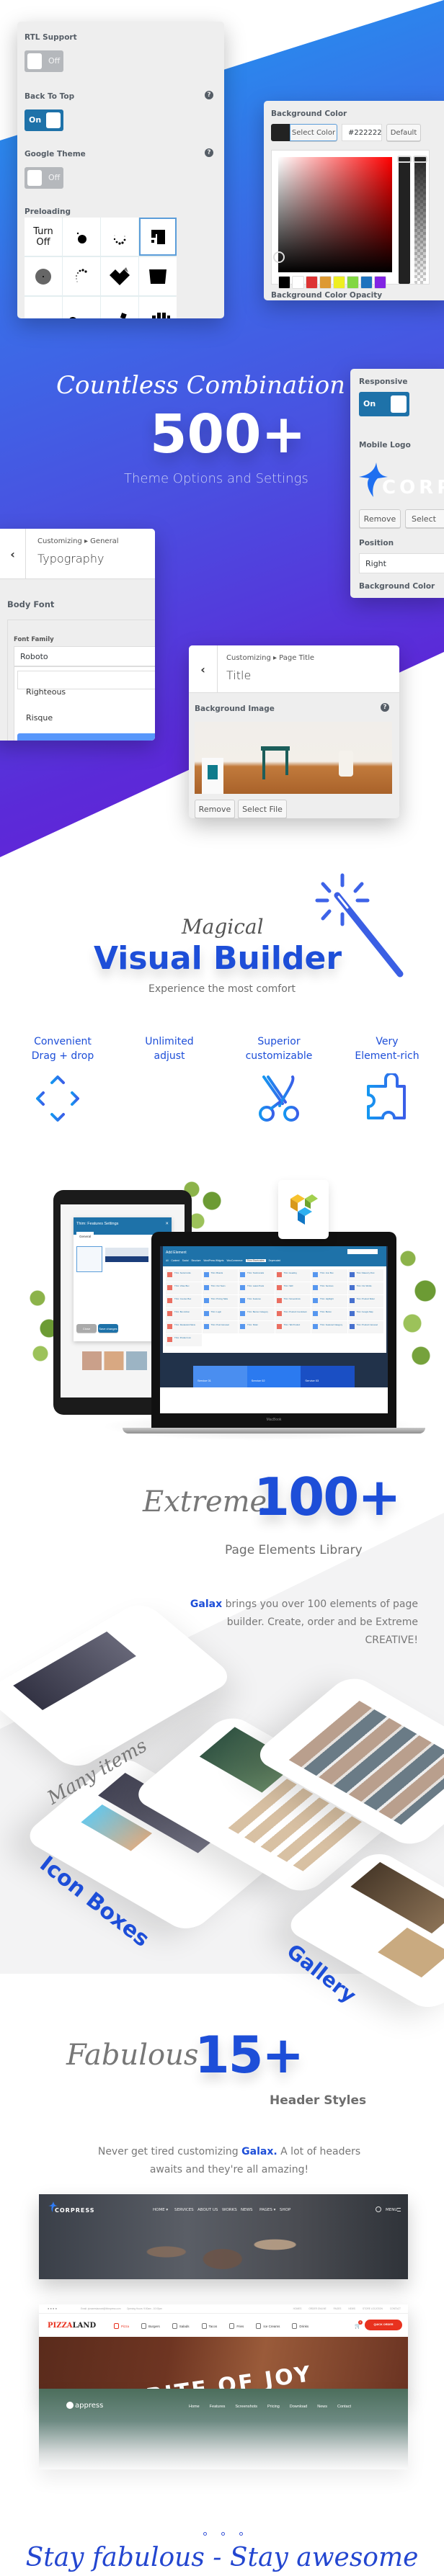 The image size is (444, 2576). What do you see at coordinates (293, 1327) in the screenshot?
I see `element-item: Thim: Tab Product` at bounding box center [293, 1327].